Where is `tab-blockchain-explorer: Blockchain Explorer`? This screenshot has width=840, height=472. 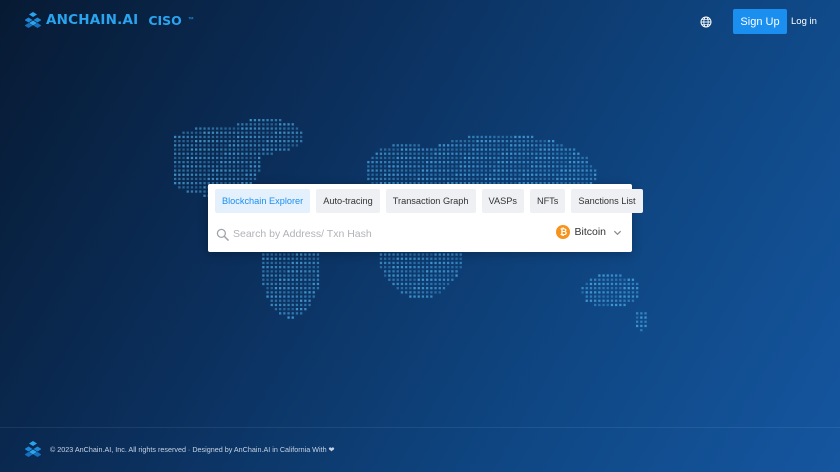
tab-blockchain-explorer: Blockchain Explorer is located at coordinates (263, 201).